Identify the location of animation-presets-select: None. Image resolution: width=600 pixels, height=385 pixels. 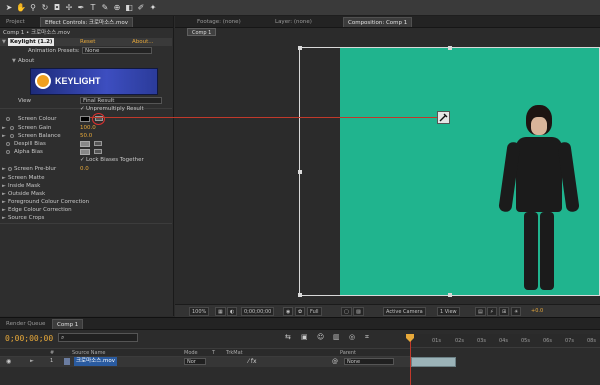
(117, 50).